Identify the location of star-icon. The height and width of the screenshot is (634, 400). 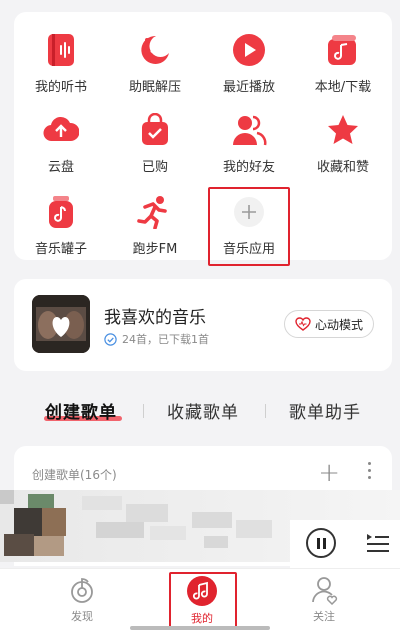
(343, 130).